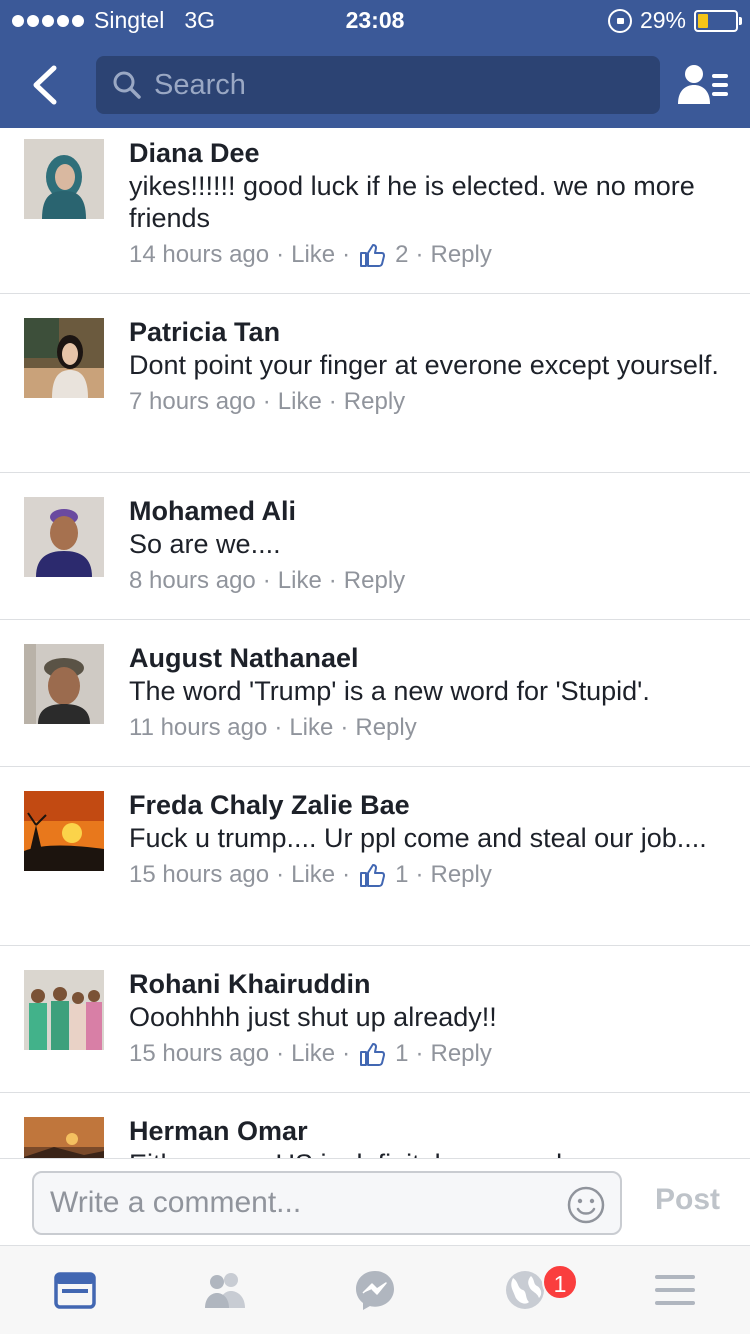 The width and height of the screenshot is (750, 1334). I want to click on status-right: 29%, so click(674, 20).